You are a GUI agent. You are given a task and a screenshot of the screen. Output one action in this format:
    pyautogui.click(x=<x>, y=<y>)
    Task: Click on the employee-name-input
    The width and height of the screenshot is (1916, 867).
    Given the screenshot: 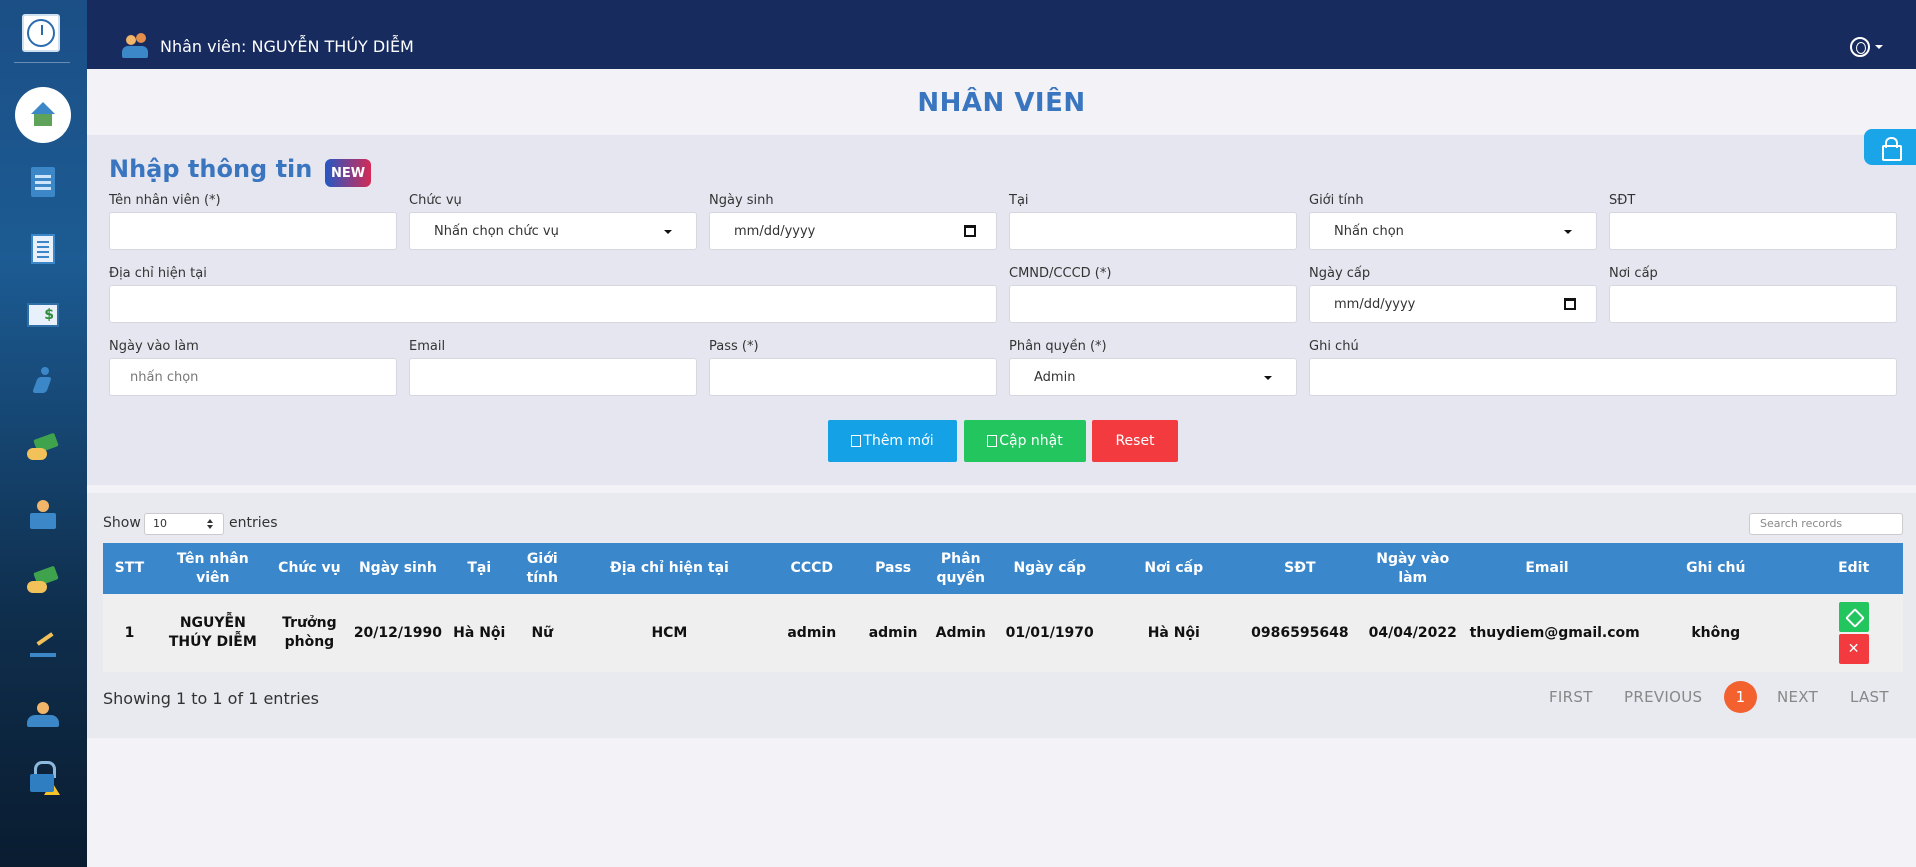 What is the action you would take?
    pyautogui.click(x=253, y=231)
    